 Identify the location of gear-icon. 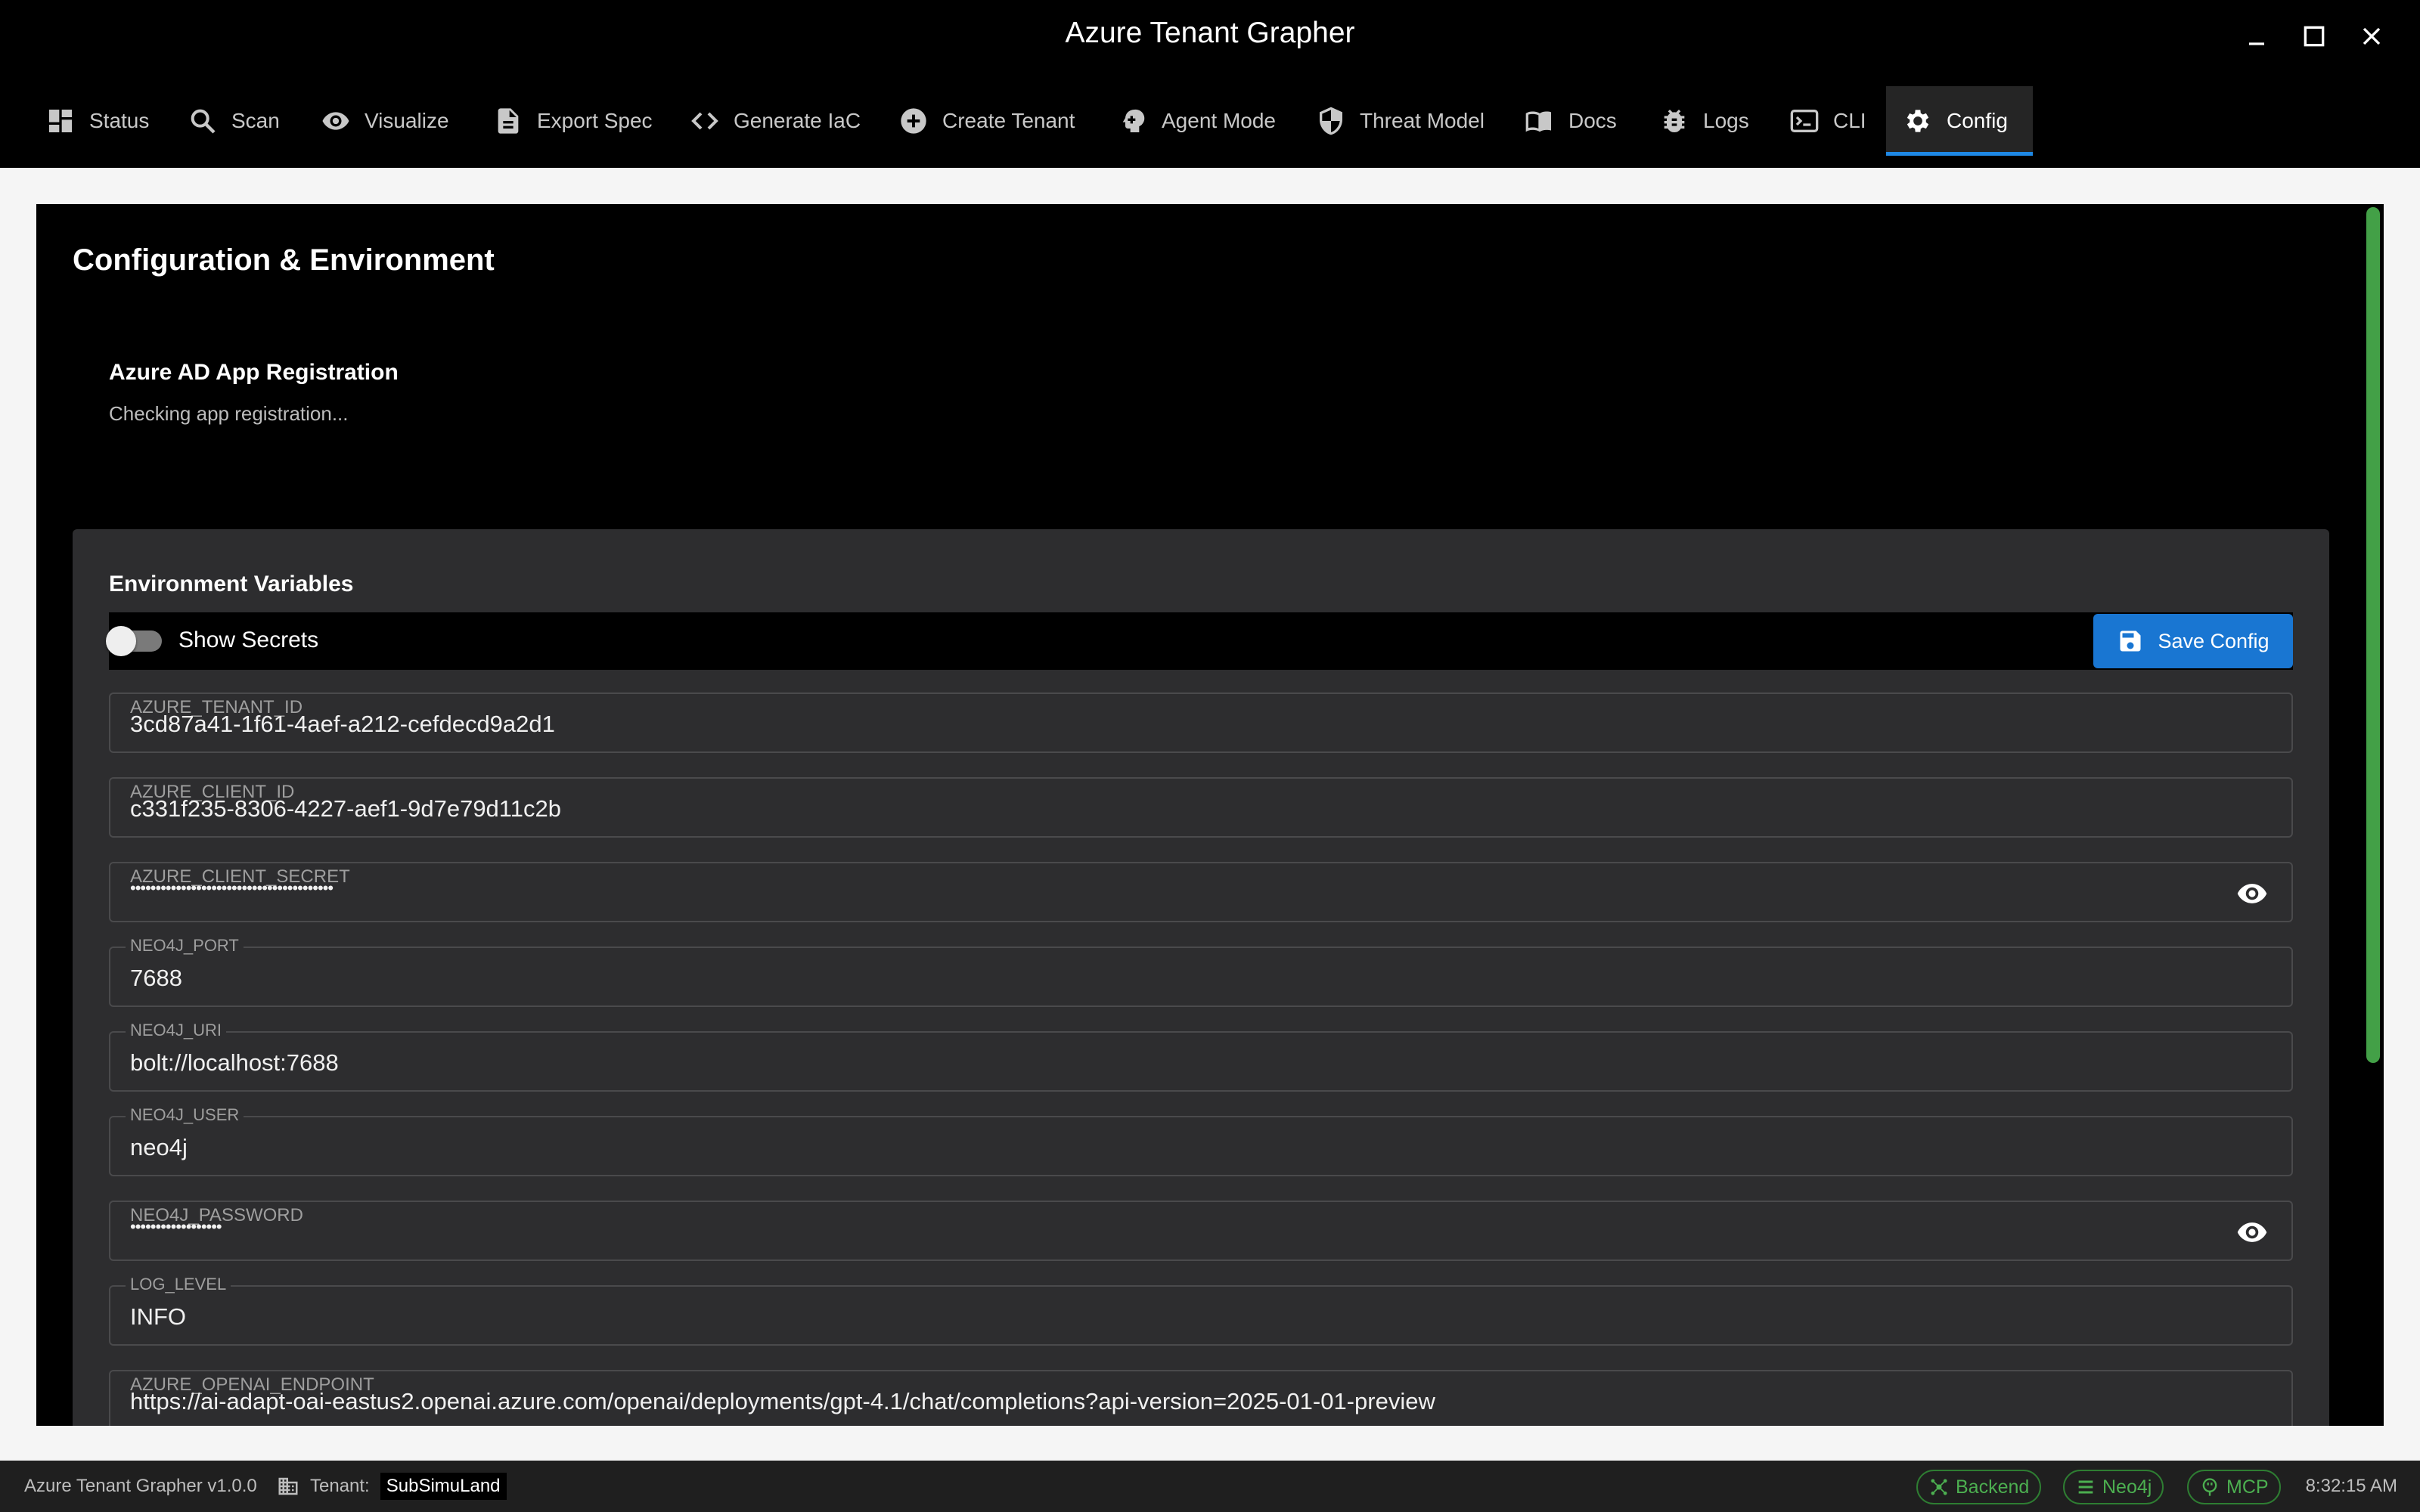
(1918, 121).